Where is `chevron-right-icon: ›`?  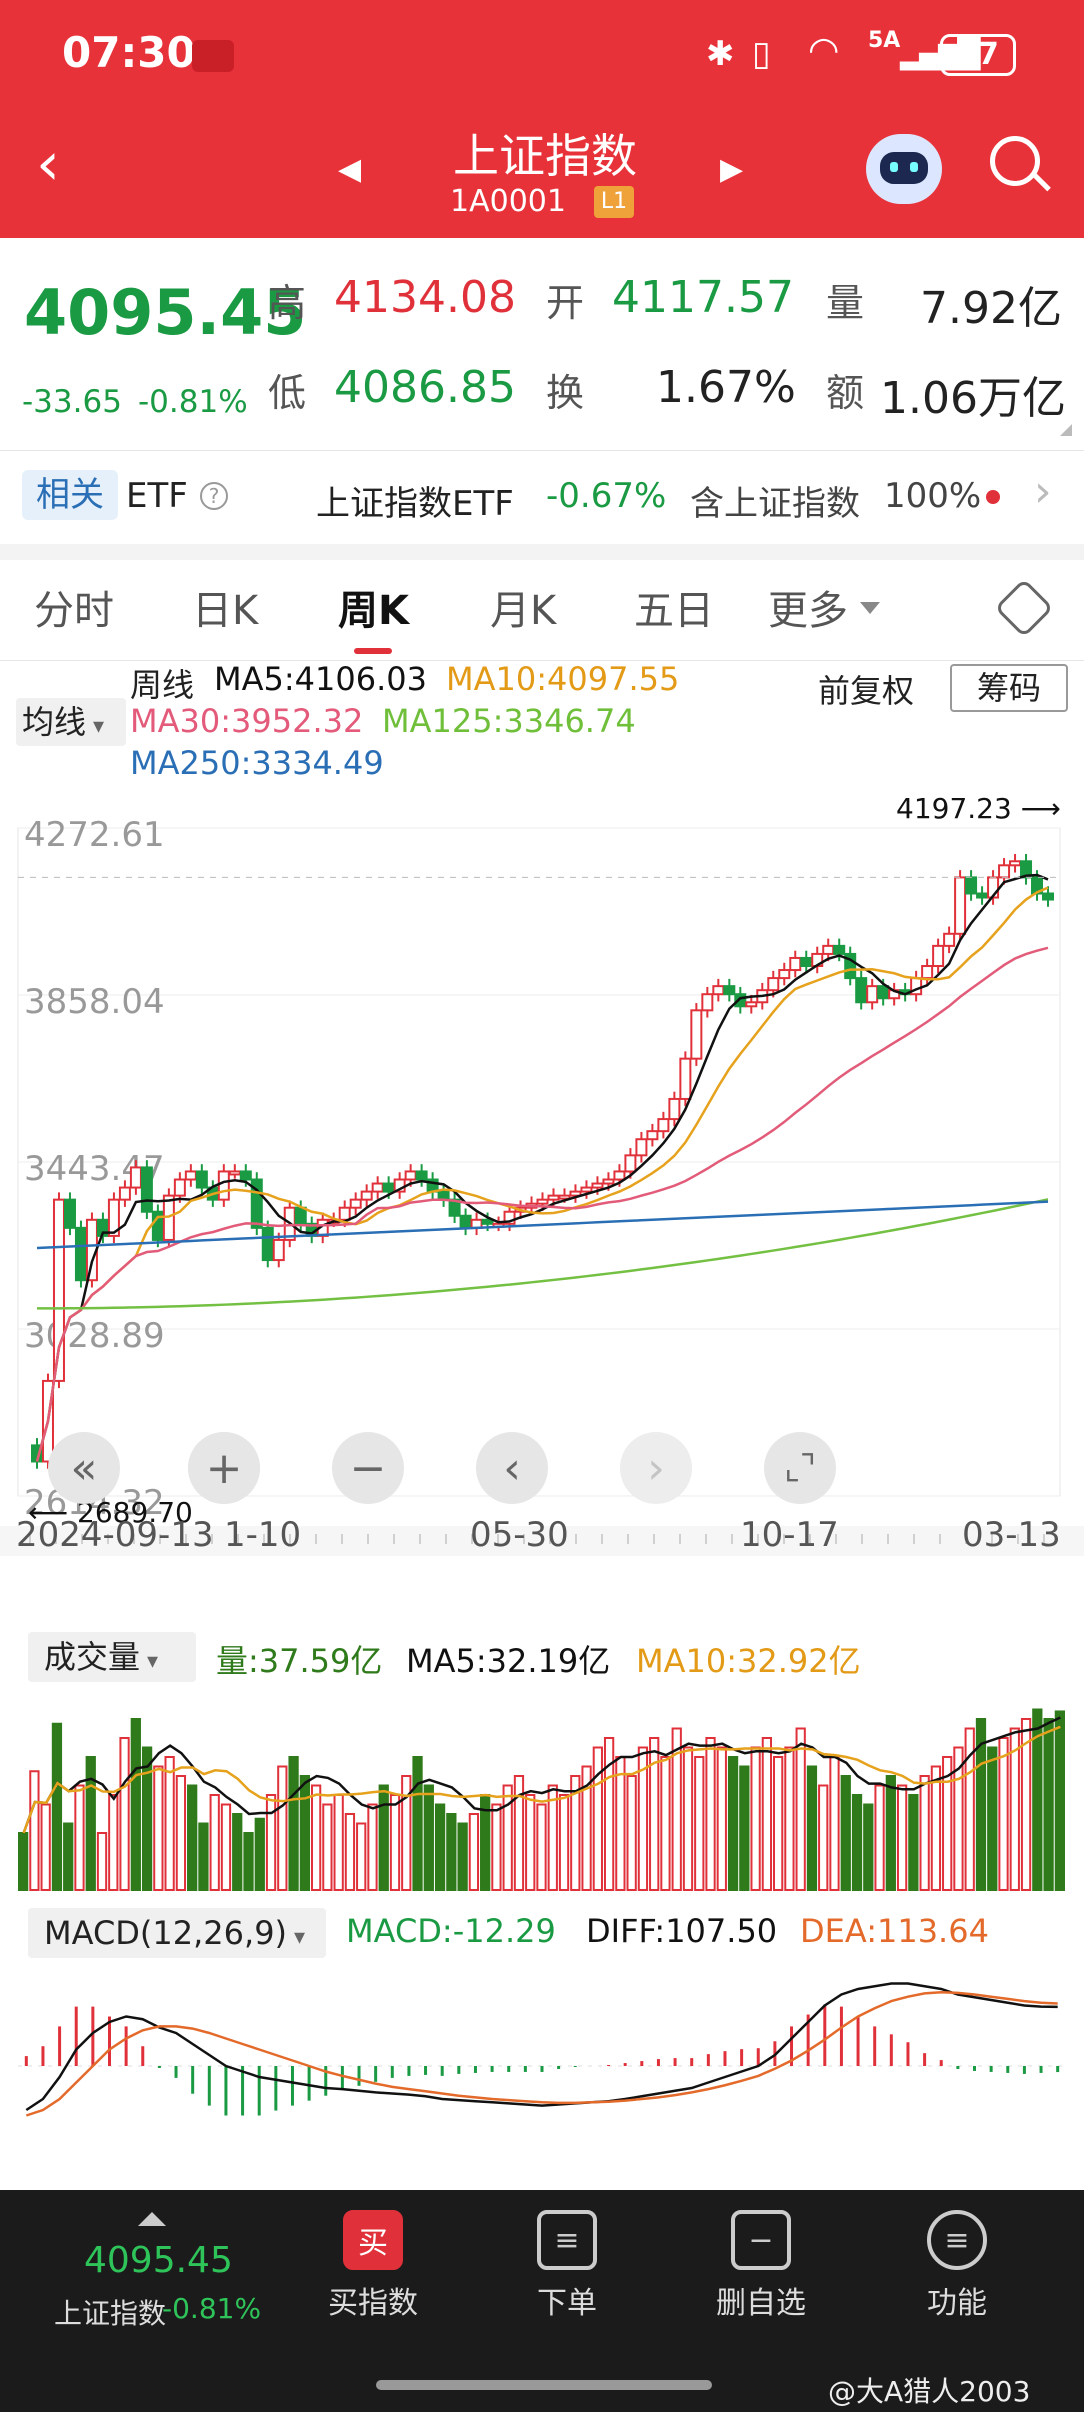 chevron-right-icon: › is located at coordinates (1043, 491).